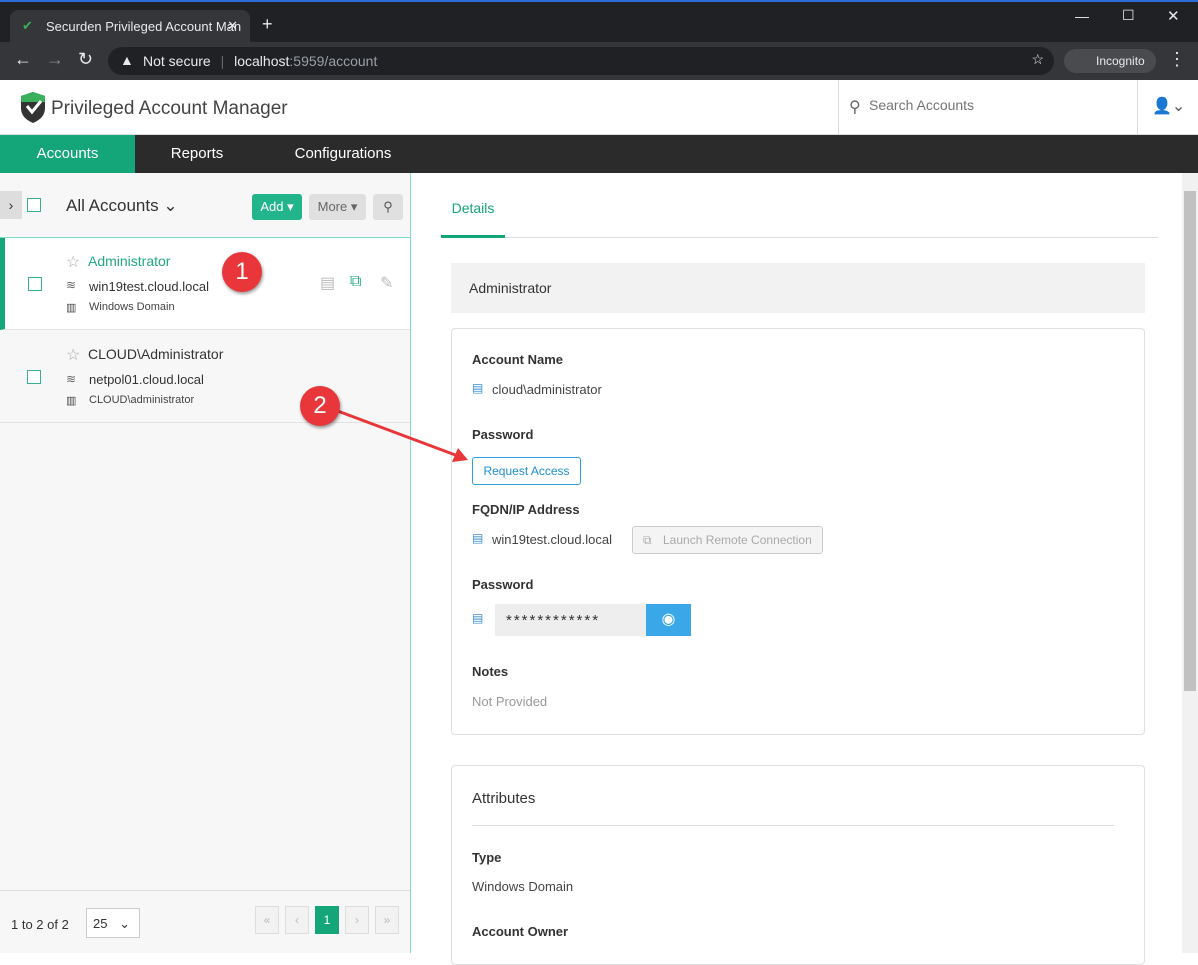  What do you see at coordinates (343, 154) in the screenshot?
I see `nav-configurations: Configurations` at bounding box center [343, 154].